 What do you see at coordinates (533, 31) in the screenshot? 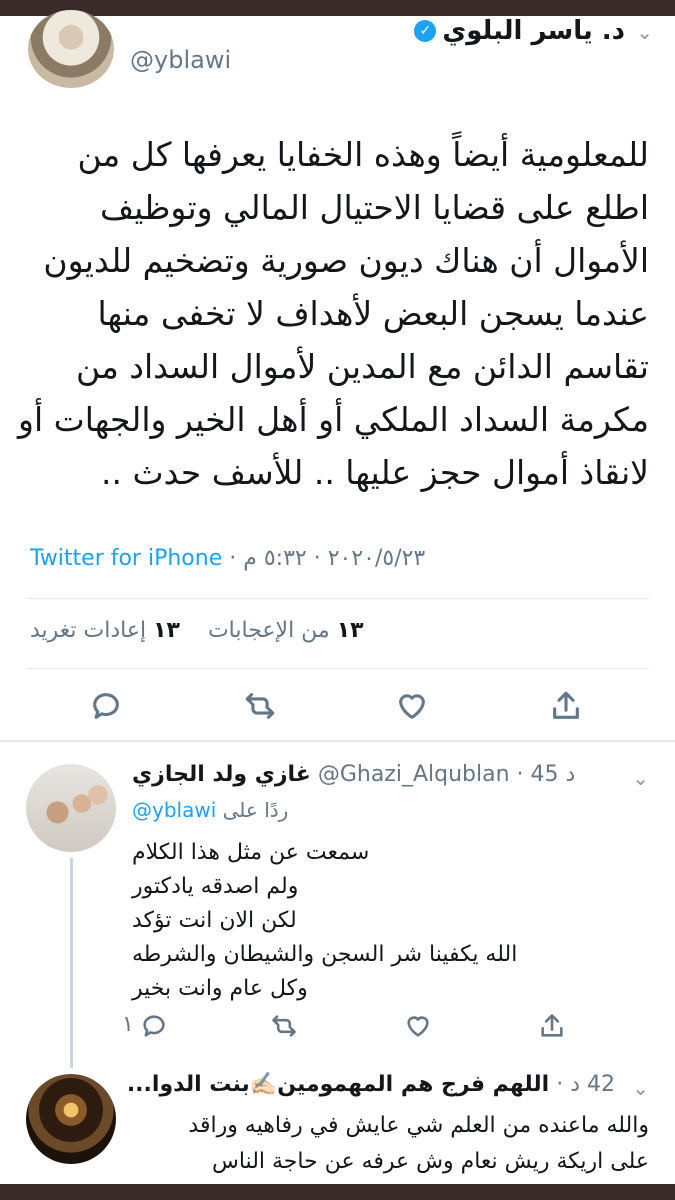
I see `author-display-name: د. ياسر البلوي` at bounding box center [533, 31].